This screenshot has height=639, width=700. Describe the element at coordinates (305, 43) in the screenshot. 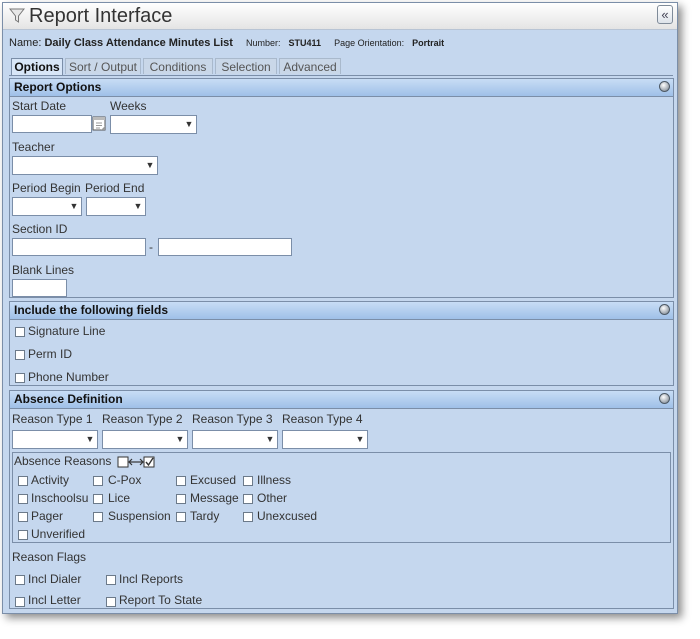

I see `report-number: STU411` at that location.